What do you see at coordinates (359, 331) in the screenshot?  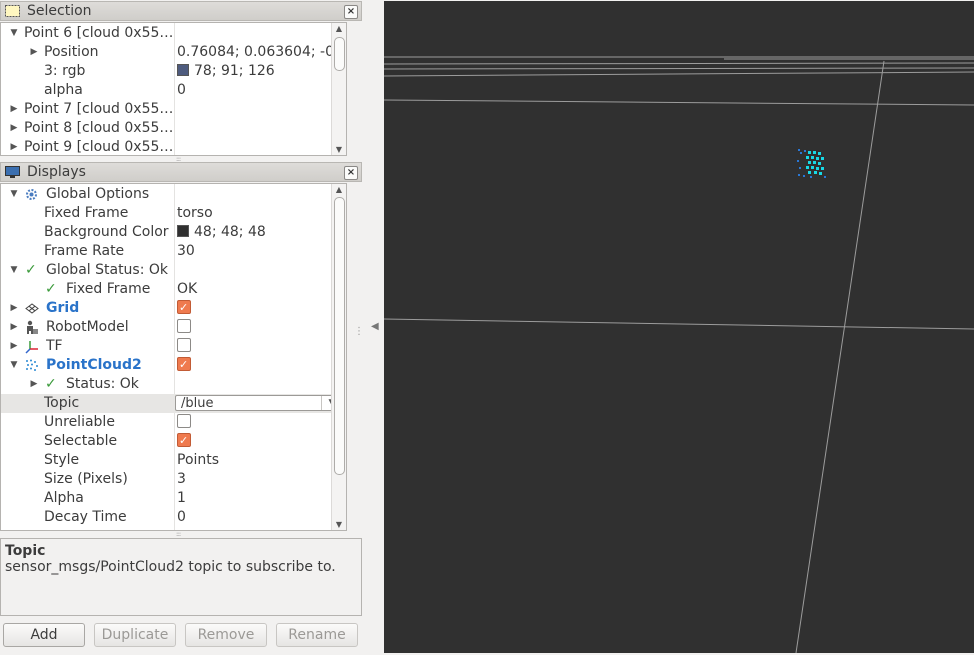 I see `splitter-grip: ⋮` at bounding box center [359, 331].